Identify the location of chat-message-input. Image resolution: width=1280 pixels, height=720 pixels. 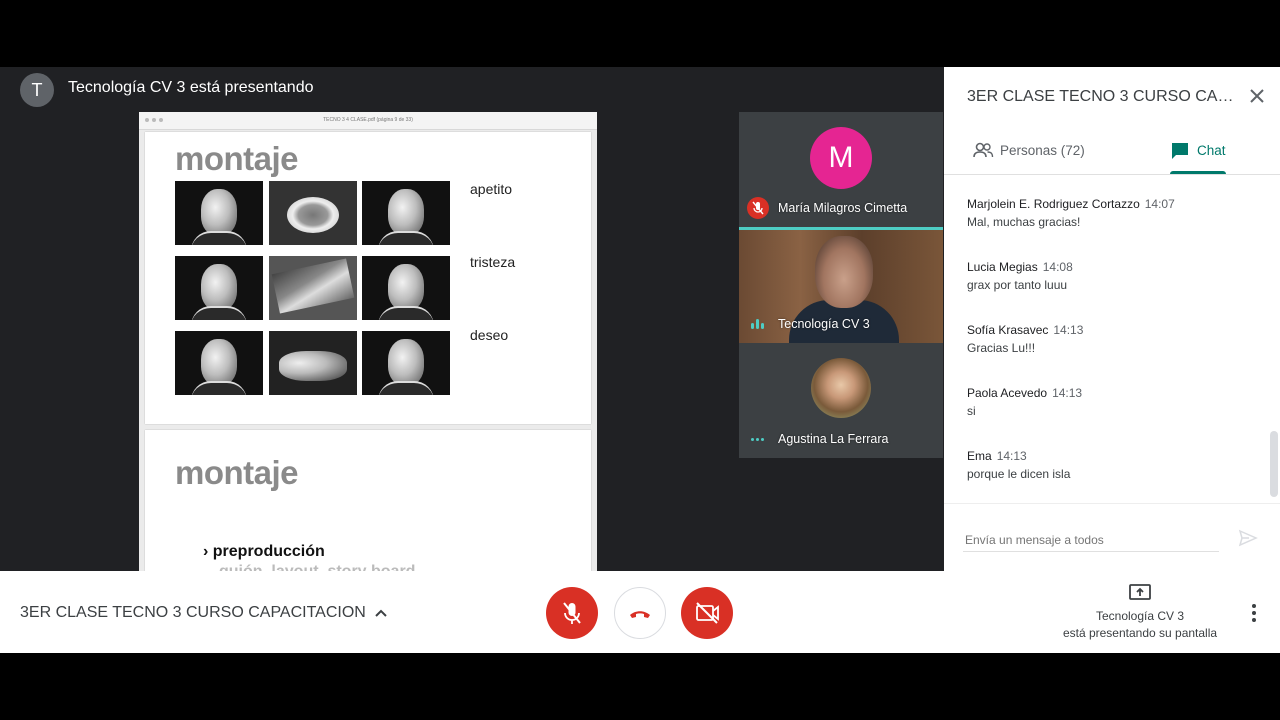
(1091, 540).